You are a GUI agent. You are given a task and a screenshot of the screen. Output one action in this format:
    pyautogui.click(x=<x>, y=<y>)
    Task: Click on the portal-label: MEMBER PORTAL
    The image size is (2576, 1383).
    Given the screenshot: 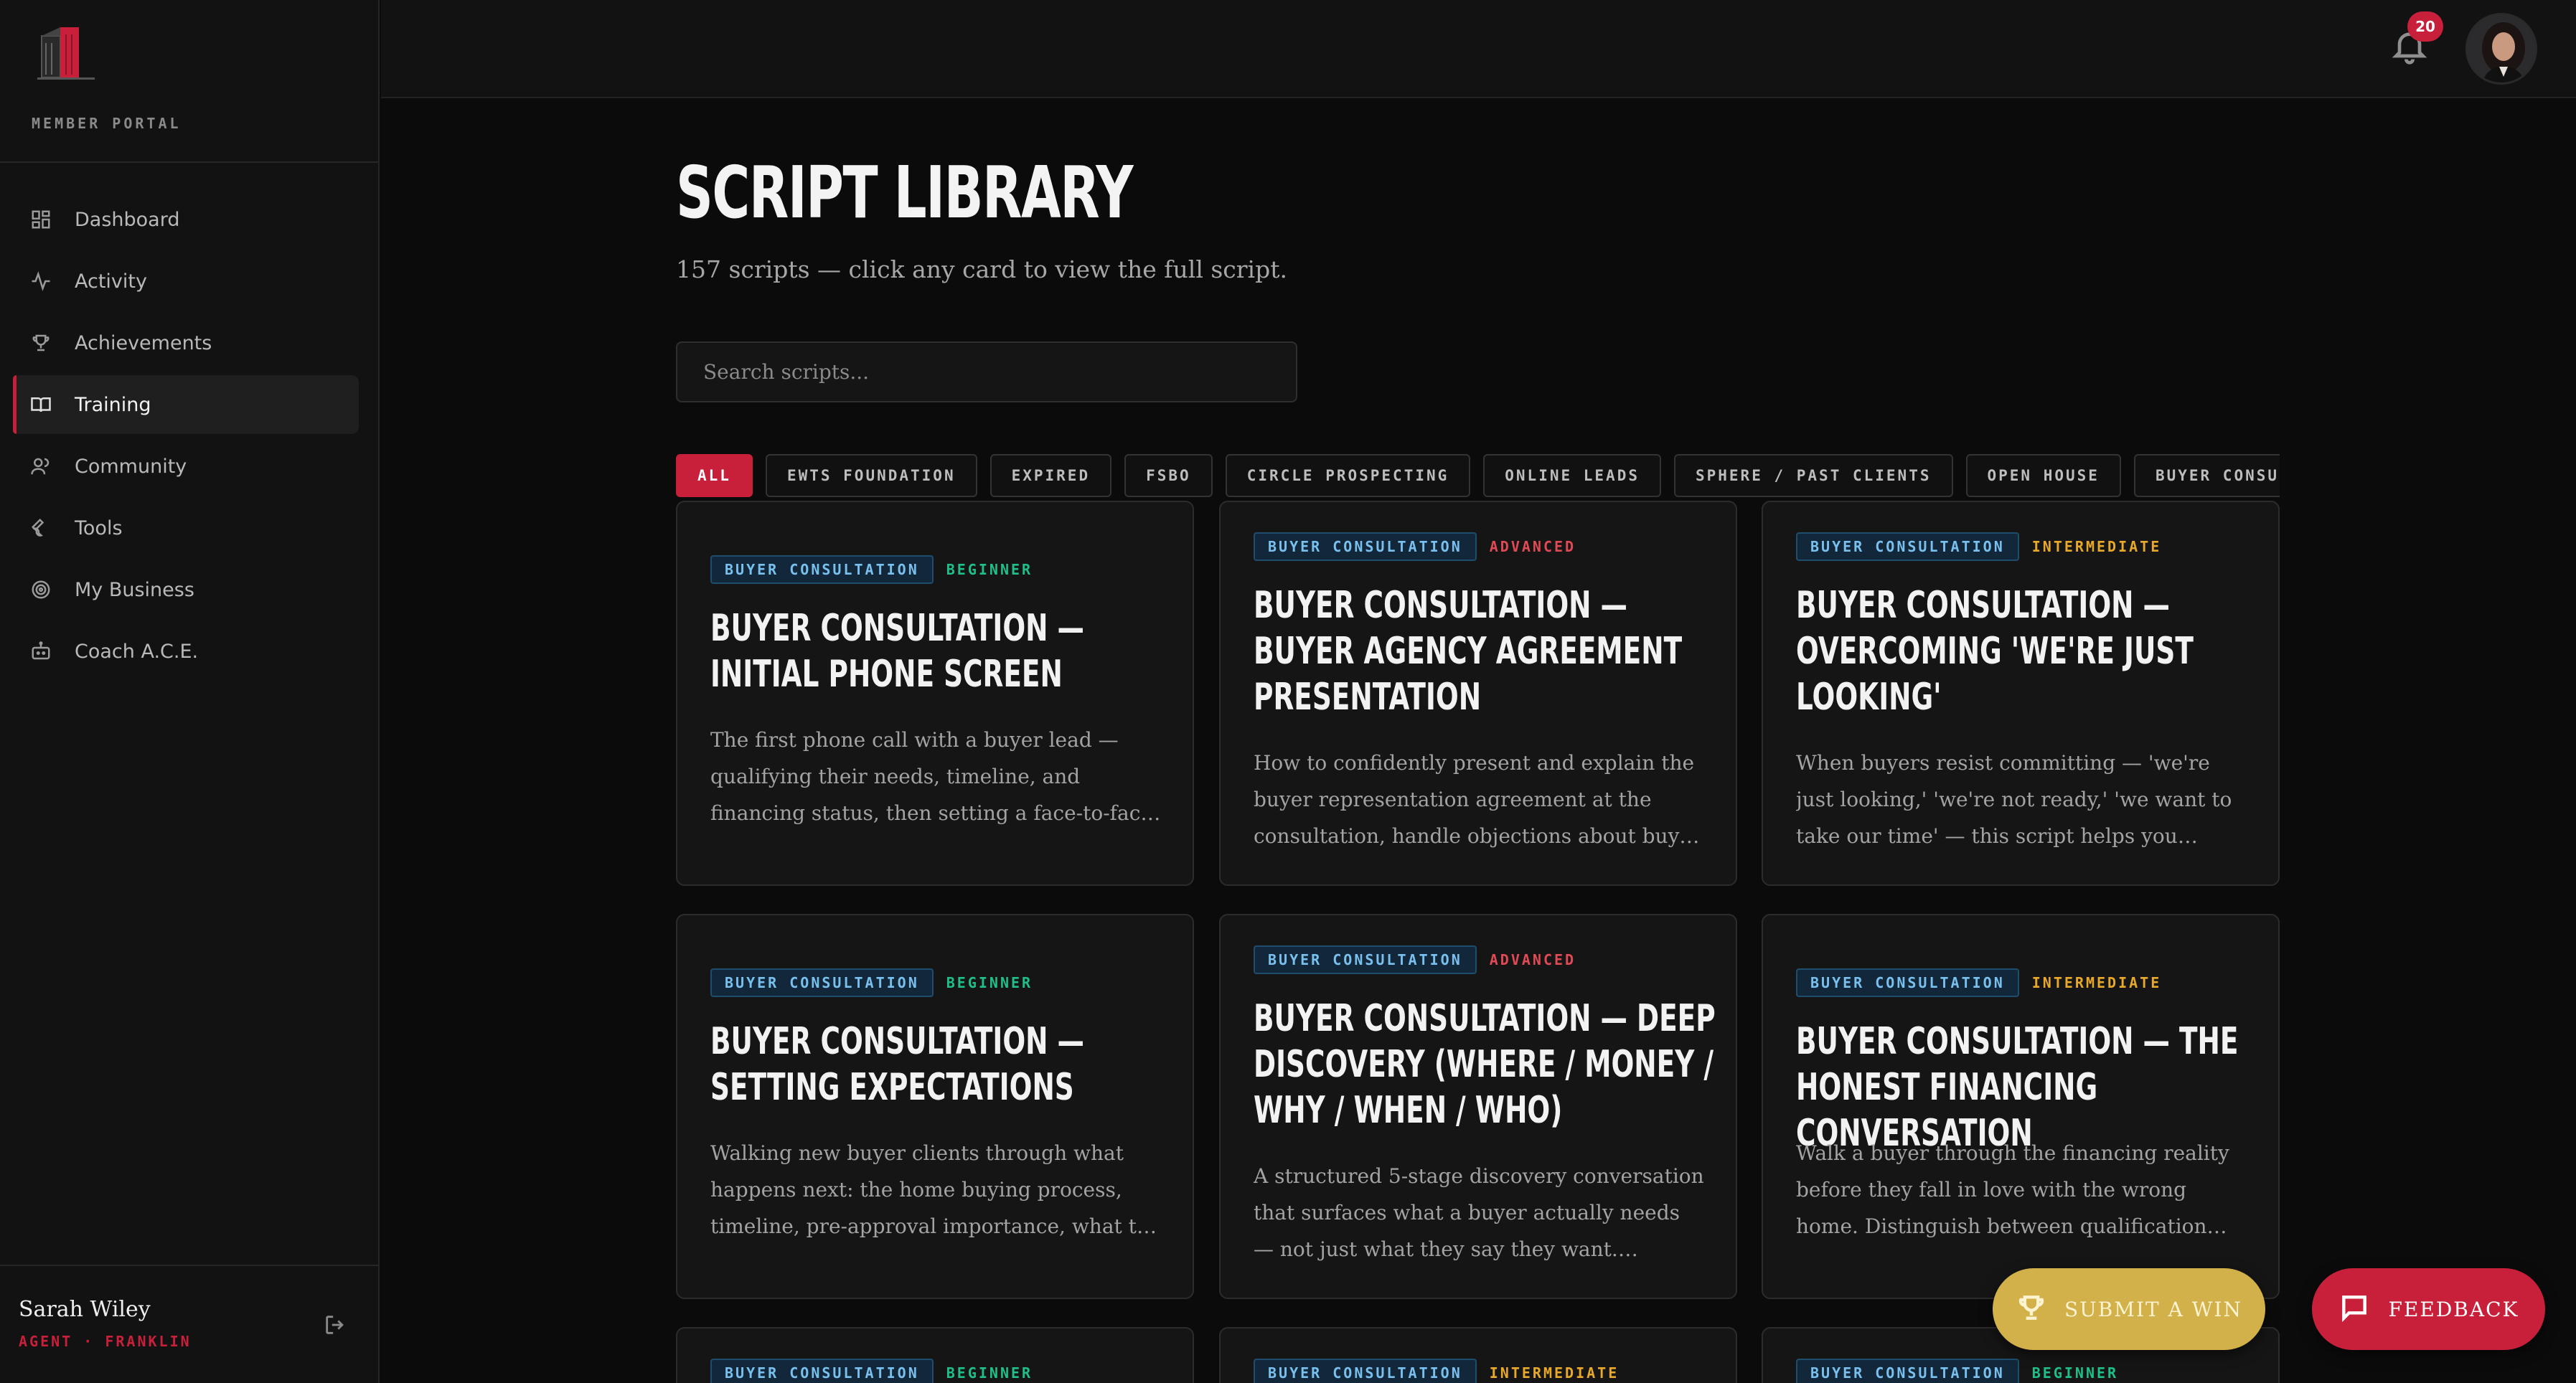 What is the action you would take?
    pyautogui.click(x=107, y=123)
    